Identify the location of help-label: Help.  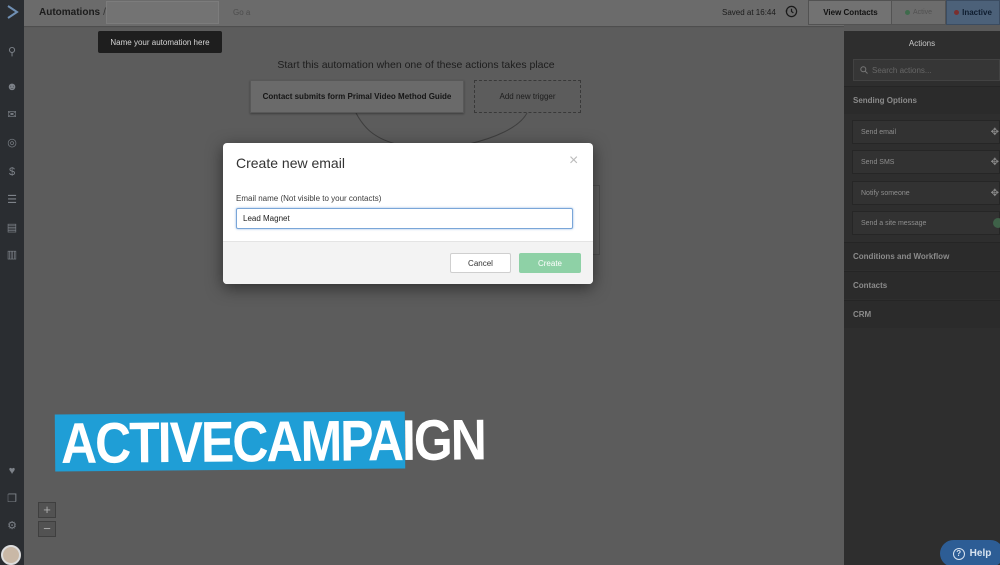
(980, 553).